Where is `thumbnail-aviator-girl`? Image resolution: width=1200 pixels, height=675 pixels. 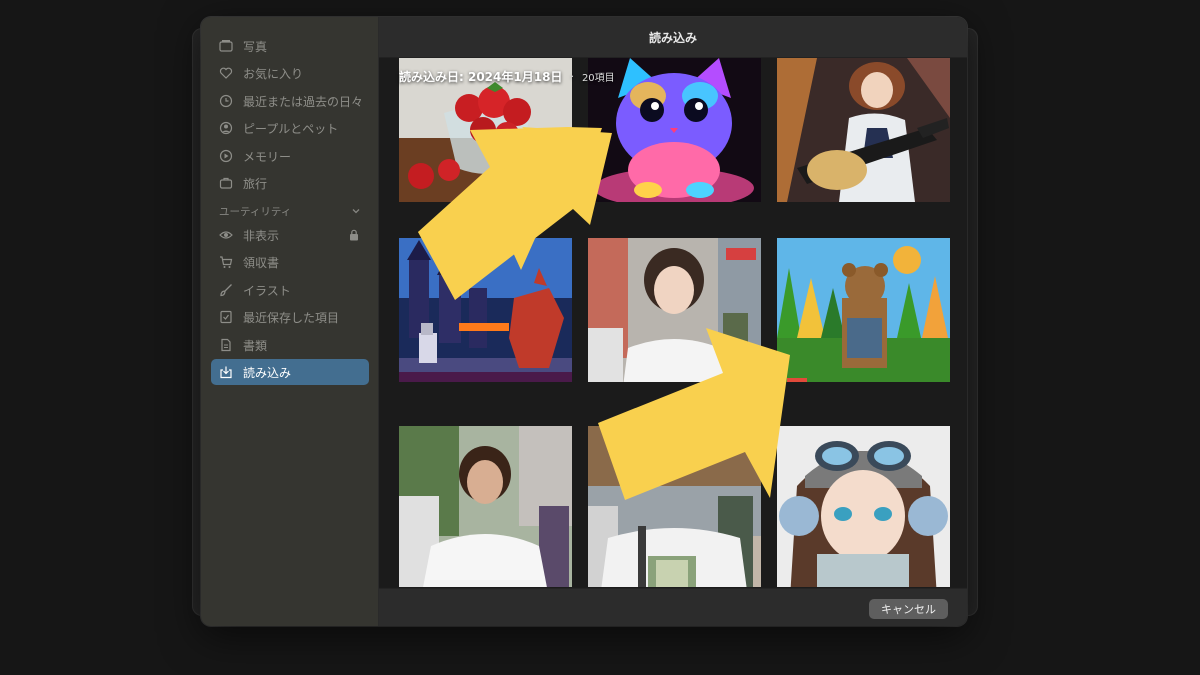 thumbnail-aviator-girl is located at coordinates (863, 506).